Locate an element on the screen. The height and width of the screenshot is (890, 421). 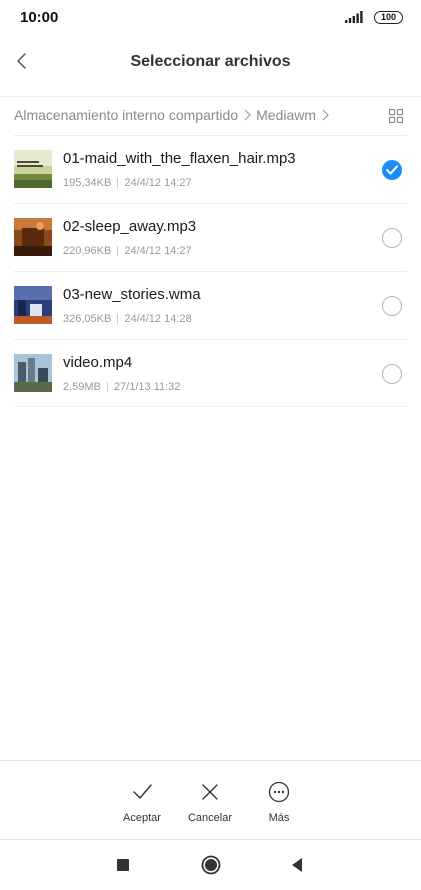
cancel-label: Cancelar is located at coordinates (210, 818).